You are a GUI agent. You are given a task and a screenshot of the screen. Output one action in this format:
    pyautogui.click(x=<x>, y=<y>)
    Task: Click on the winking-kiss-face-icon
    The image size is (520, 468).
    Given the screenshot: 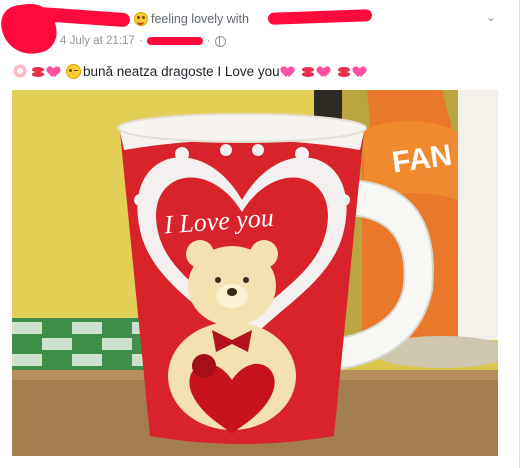 What is the action you would take?
    pyautogui.click(x=73, y=71)
    